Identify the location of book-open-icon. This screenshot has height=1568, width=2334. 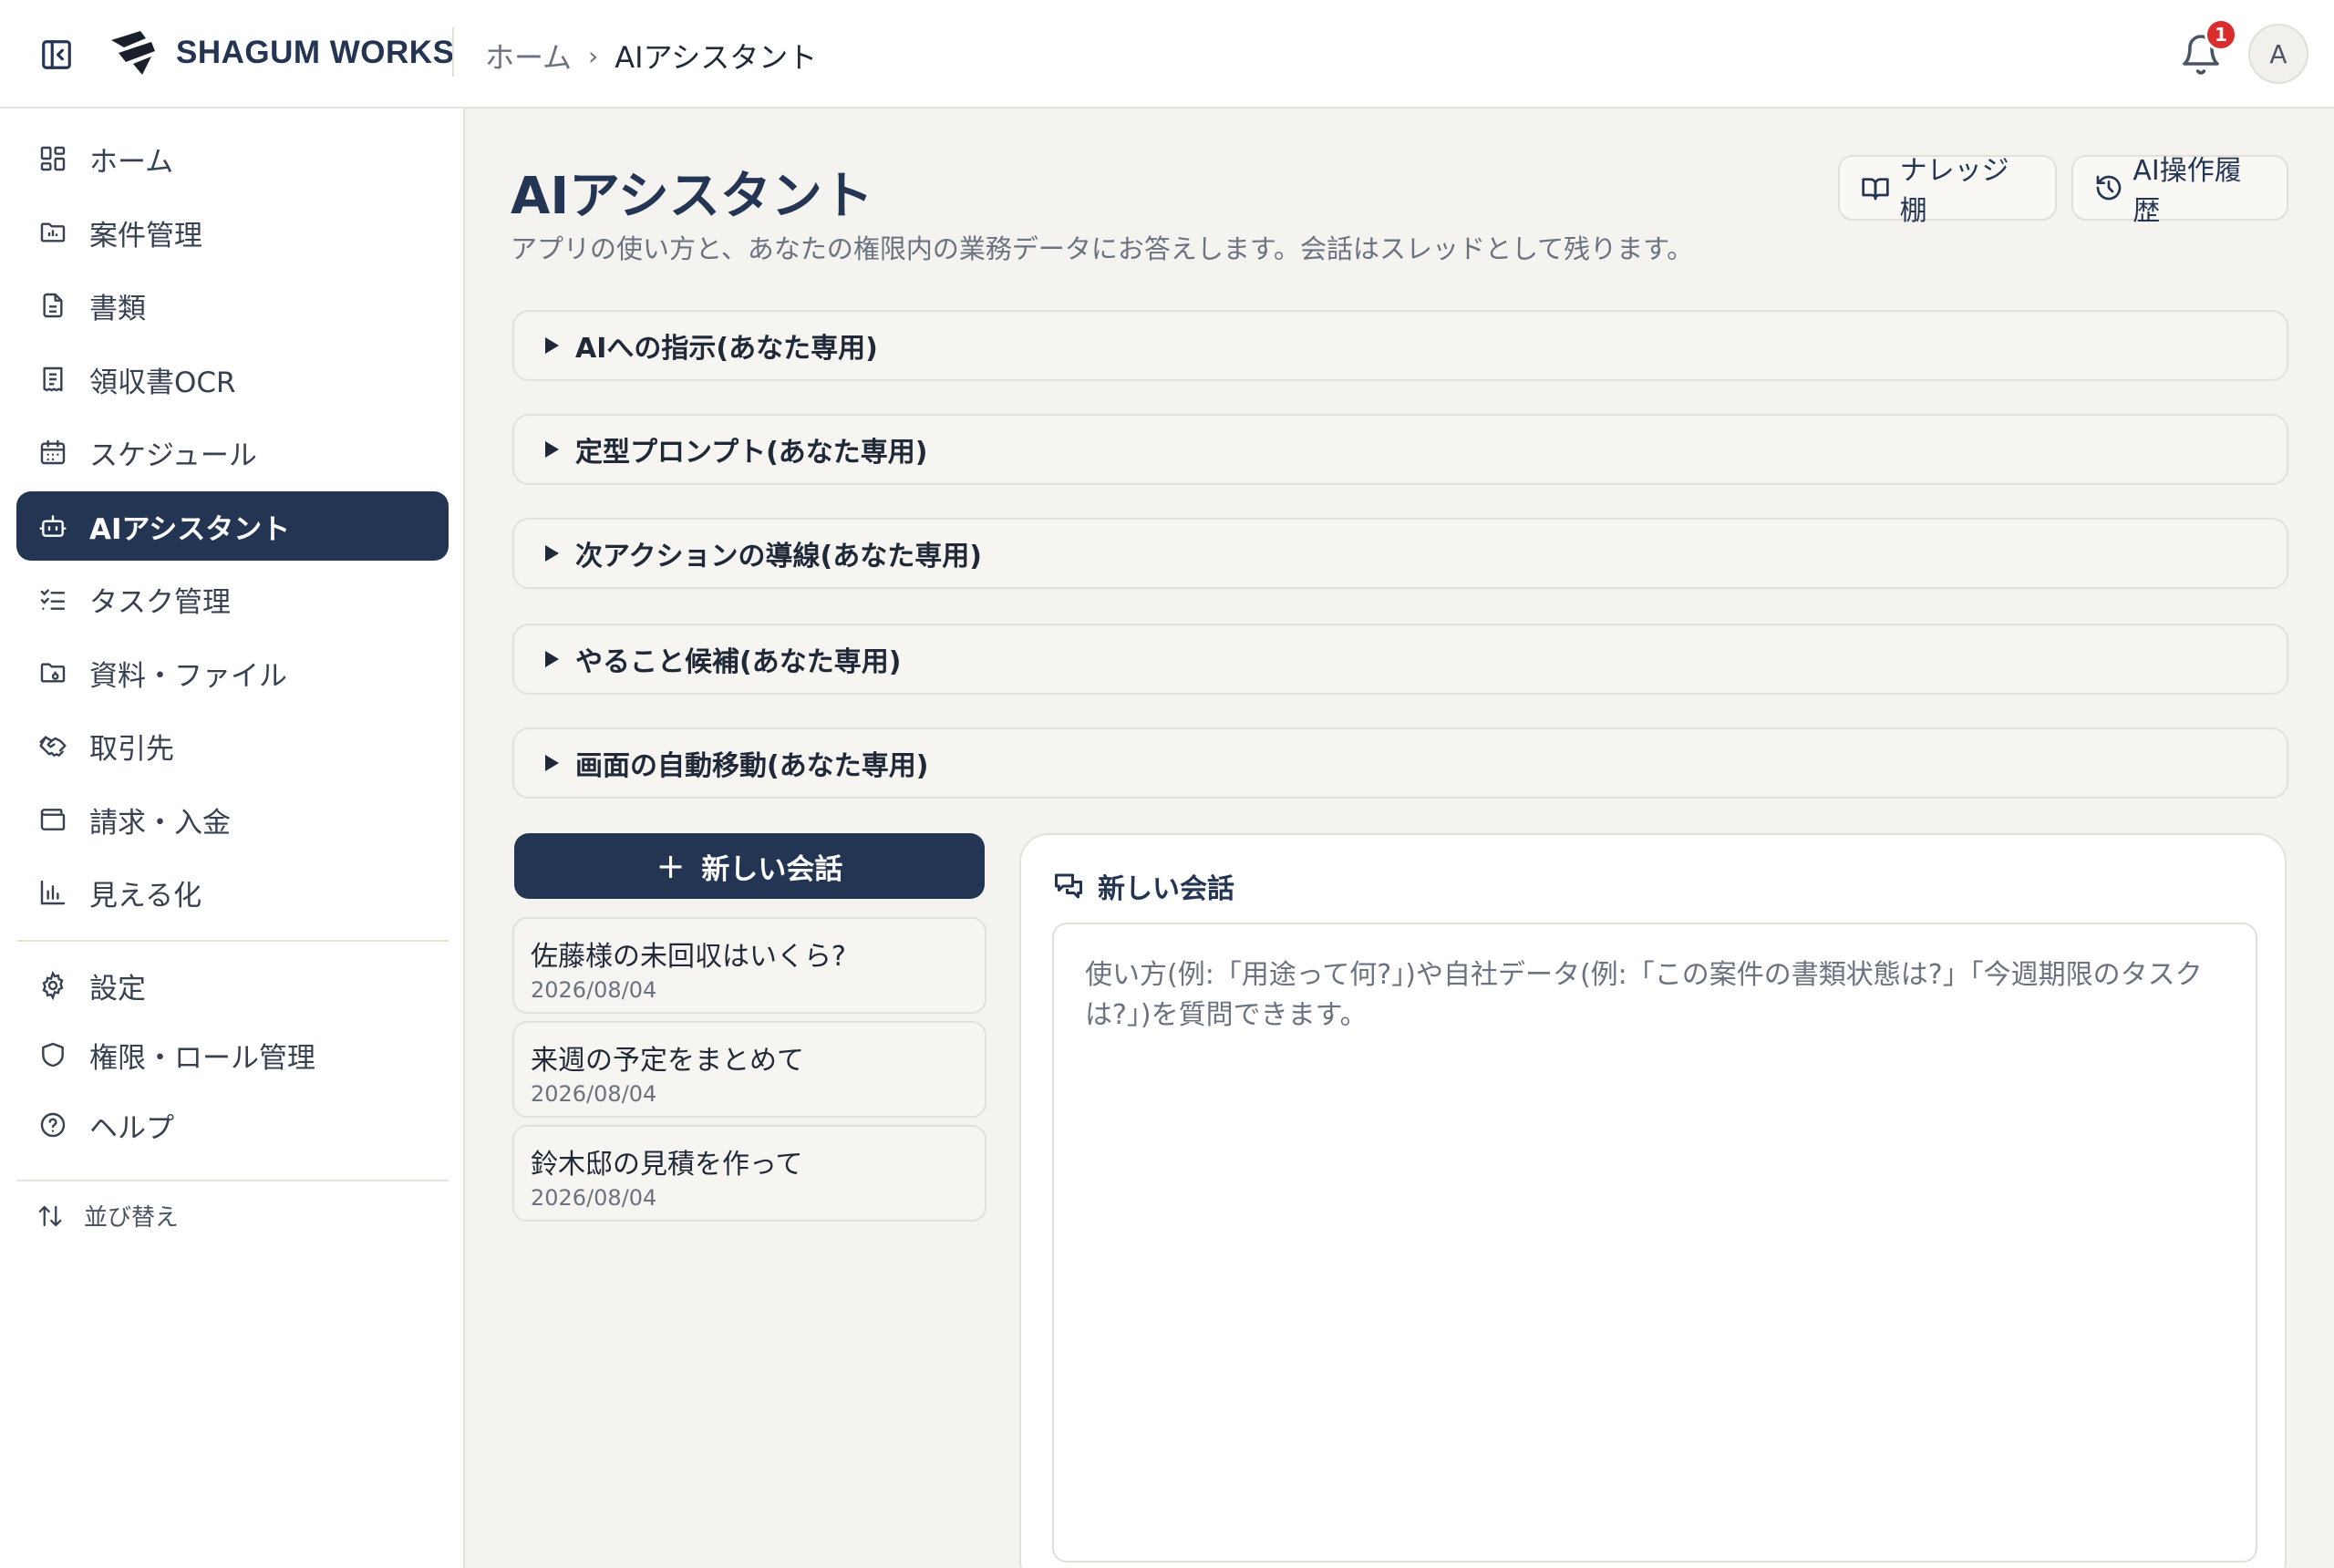
(1875, 187).